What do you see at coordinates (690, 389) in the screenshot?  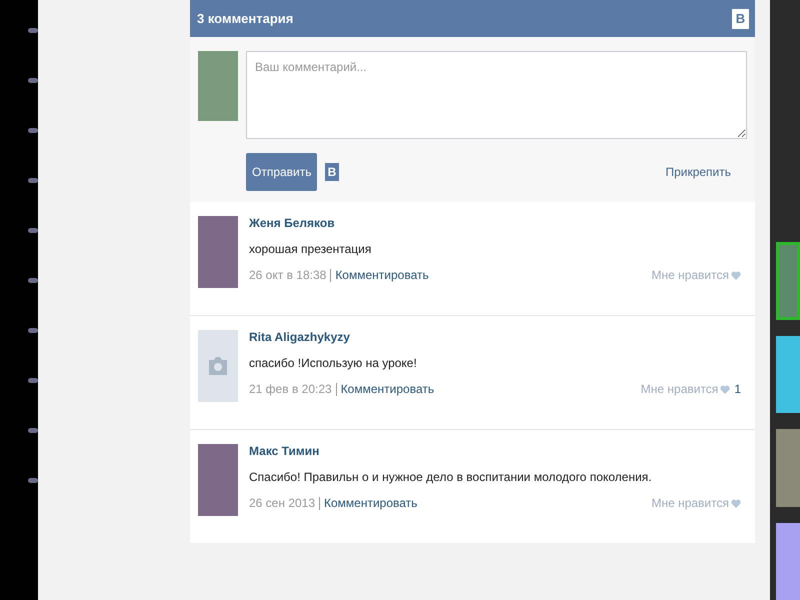 I see `like-button: Мне нравится 1` at bounding box center [690, 389].